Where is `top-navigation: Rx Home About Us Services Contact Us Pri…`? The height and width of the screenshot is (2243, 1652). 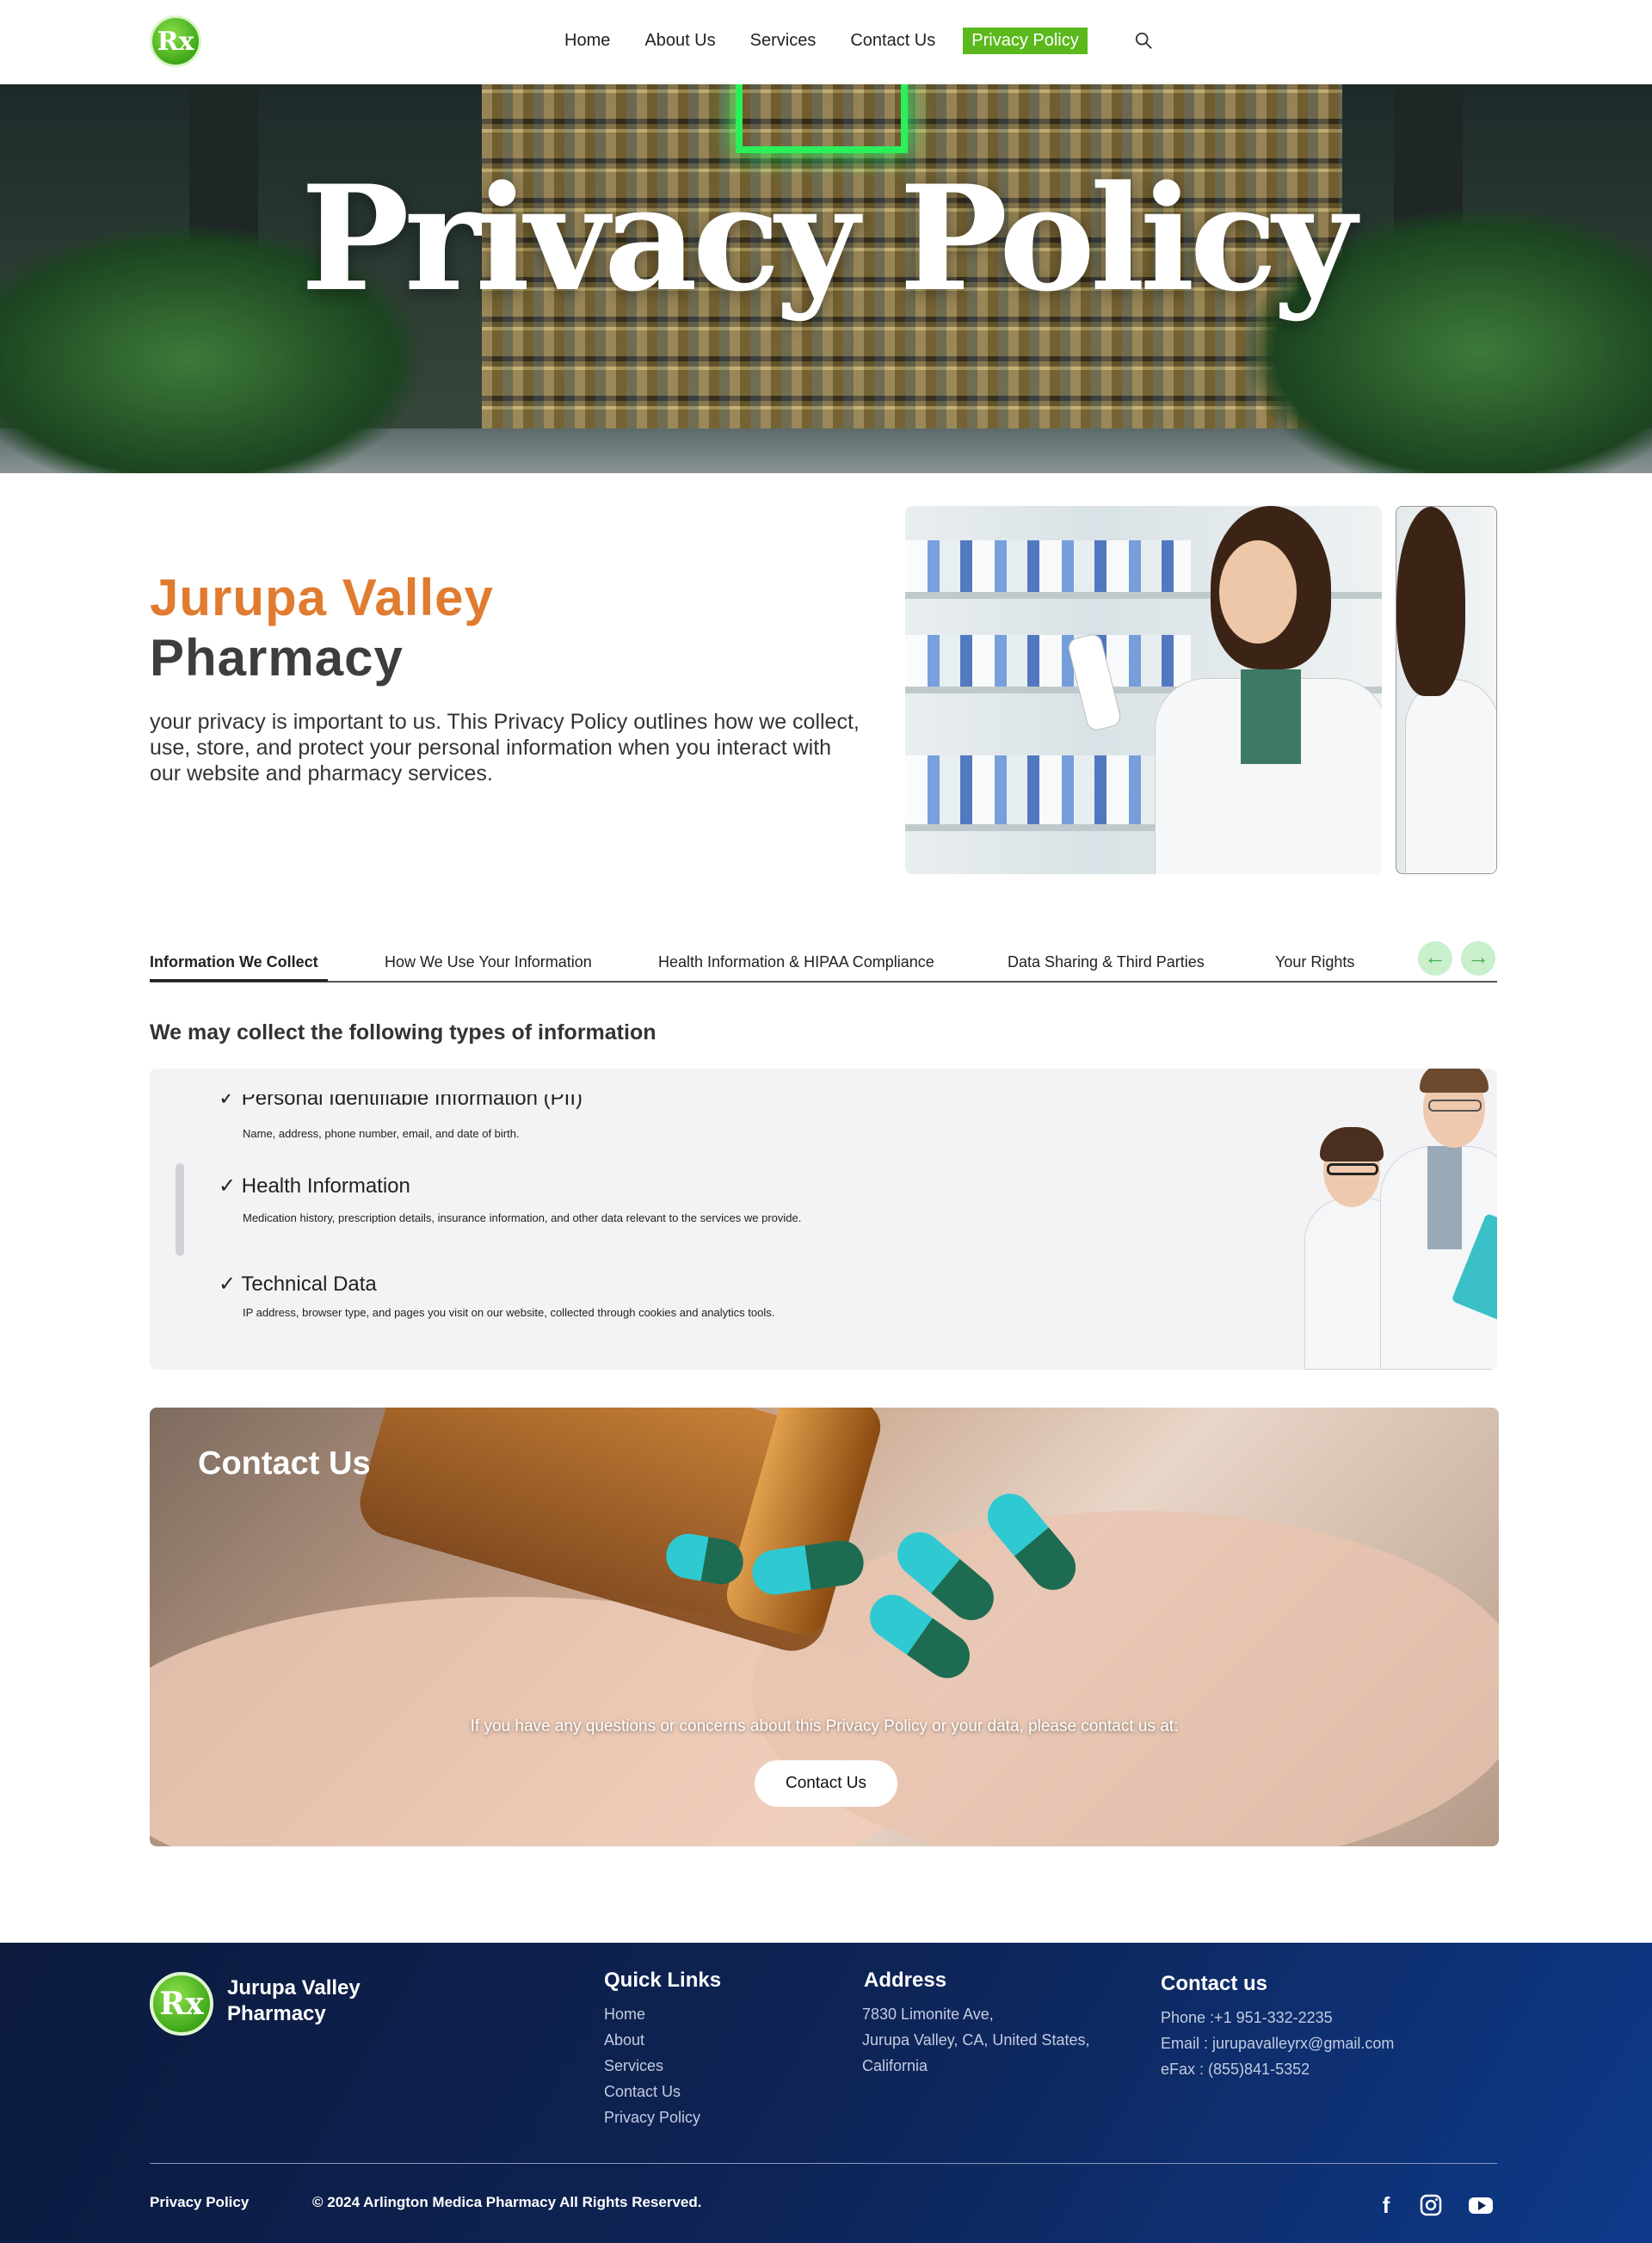
top-navigation: Rx Home About Us Services Contact Us Pri… is located at coordinates (826, 42).